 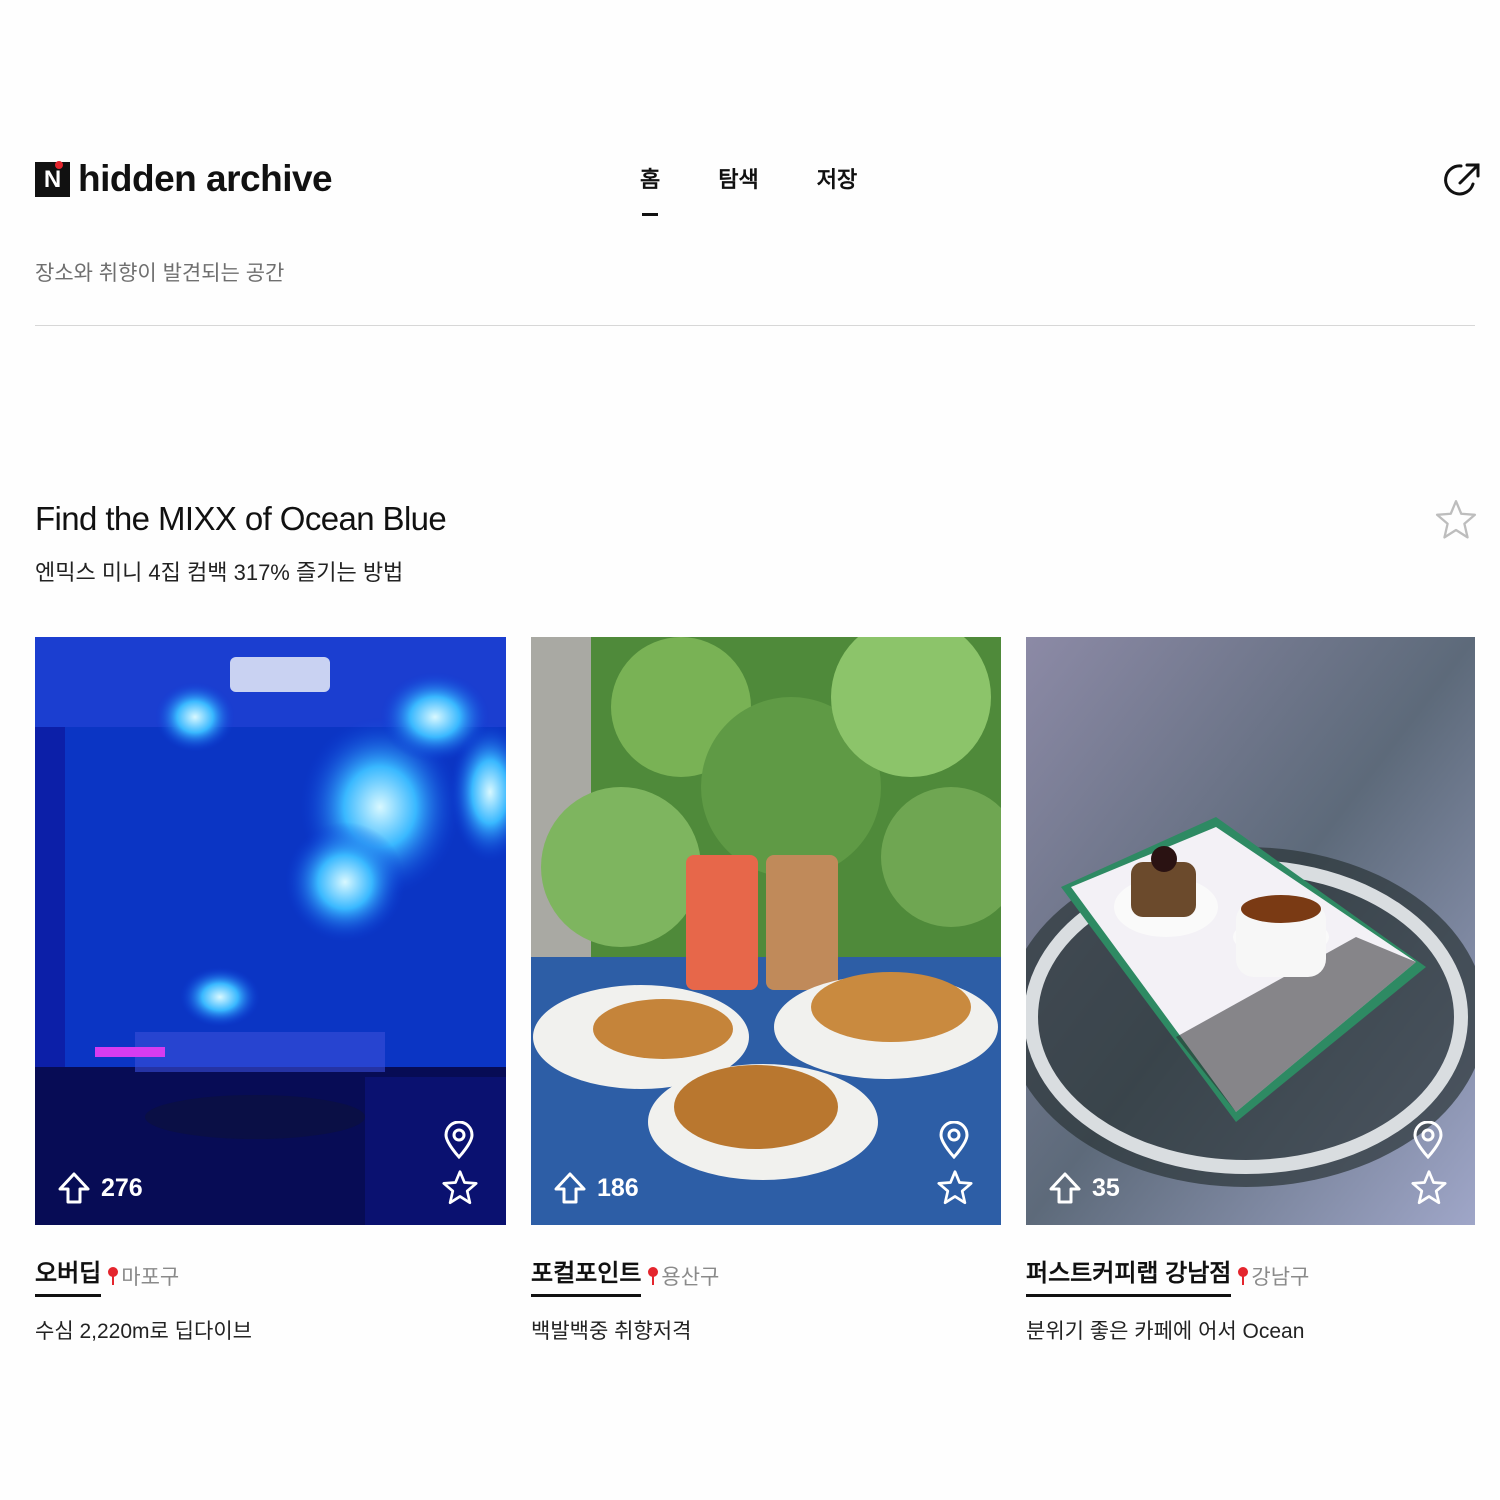 What do you see at coordinates (160, 273) in the screenshot?
I see `page-tagline: 장소와 취향이 발견되는 공간` at bounding box center [160, 273].